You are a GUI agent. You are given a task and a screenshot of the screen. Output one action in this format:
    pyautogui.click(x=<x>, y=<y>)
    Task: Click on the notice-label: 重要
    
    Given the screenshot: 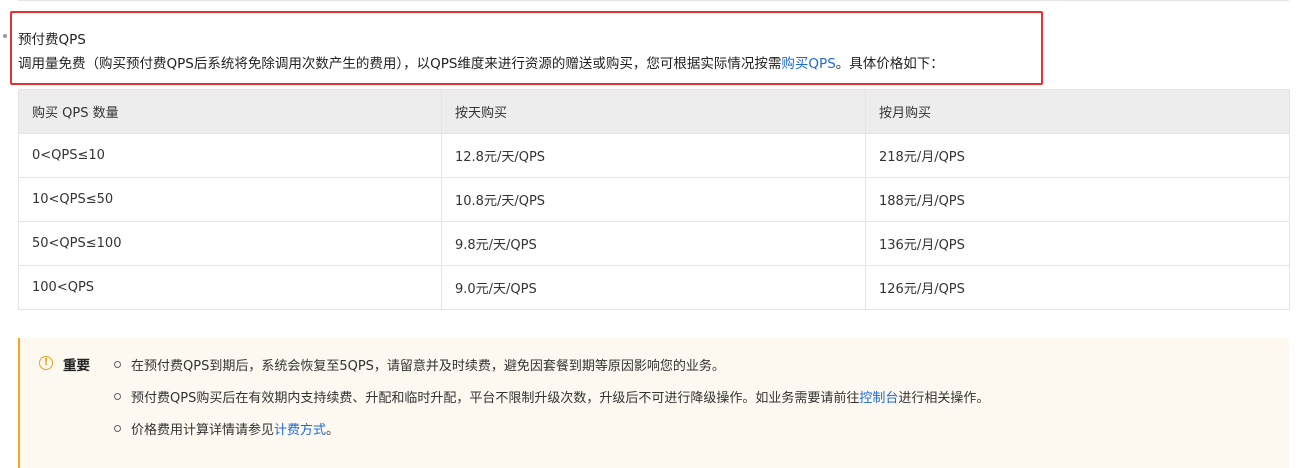 What is the action you would take?
    pyautogui.click(x=76, y=366)
    